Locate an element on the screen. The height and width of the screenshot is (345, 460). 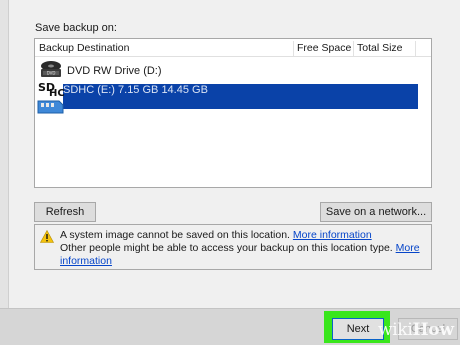
total-size-value: 14.45 GB is located at coordinates (184, 90).